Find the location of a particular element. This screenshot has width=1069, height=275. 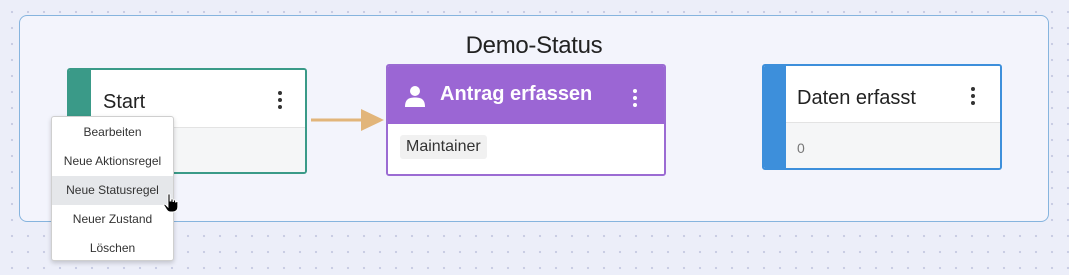

node-action: Antrag erfassen Maintainer is located at coordinates (526, 120).